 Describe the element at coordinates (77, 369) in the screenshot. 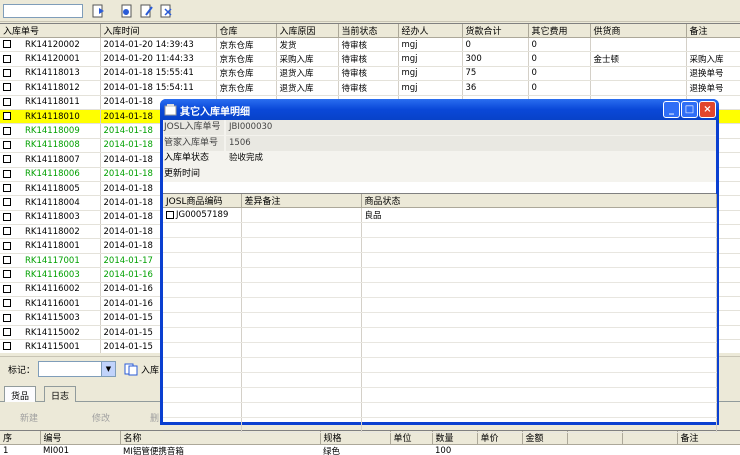

I see `mark-select: ▼` at that location.